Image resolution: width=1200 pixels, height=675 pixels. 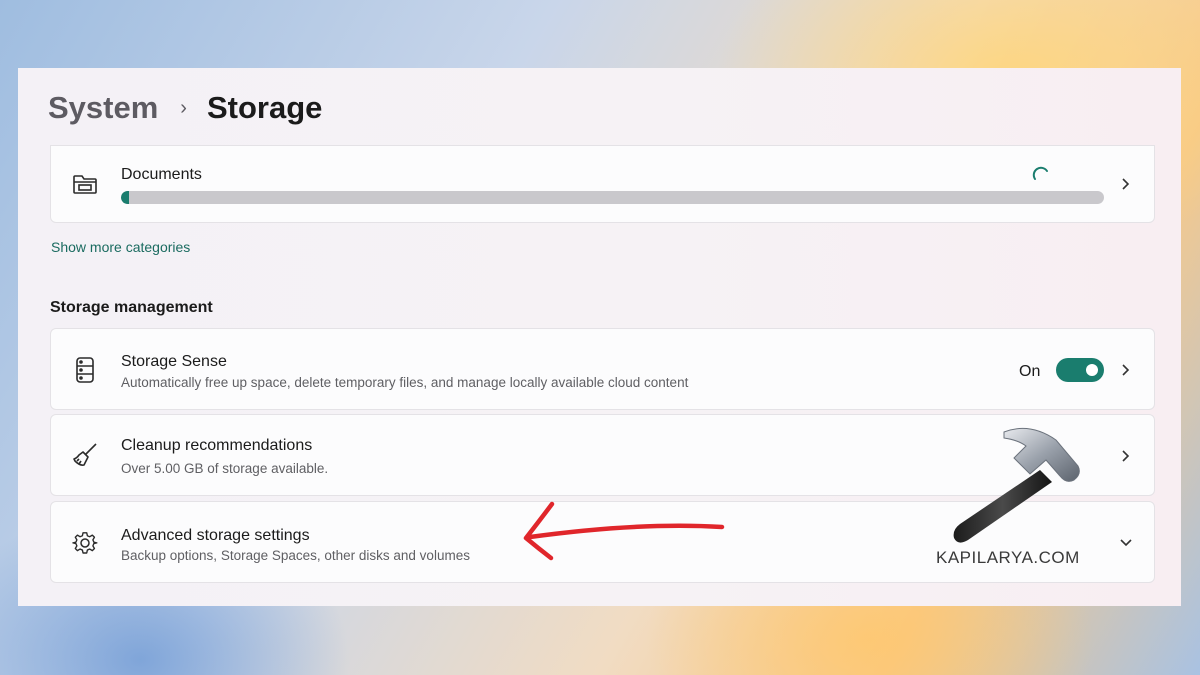 I want to click on show-more-categories-link: Show more categories, so click(x=120, y=247).